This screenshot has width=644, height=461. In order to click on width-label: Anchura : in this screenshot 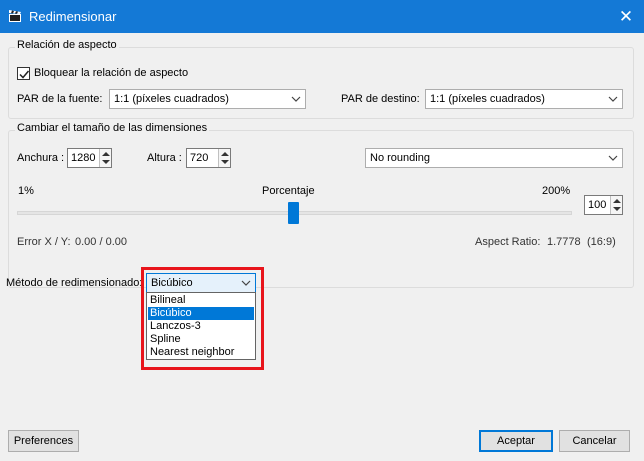, I will do `click(41, 158)`.